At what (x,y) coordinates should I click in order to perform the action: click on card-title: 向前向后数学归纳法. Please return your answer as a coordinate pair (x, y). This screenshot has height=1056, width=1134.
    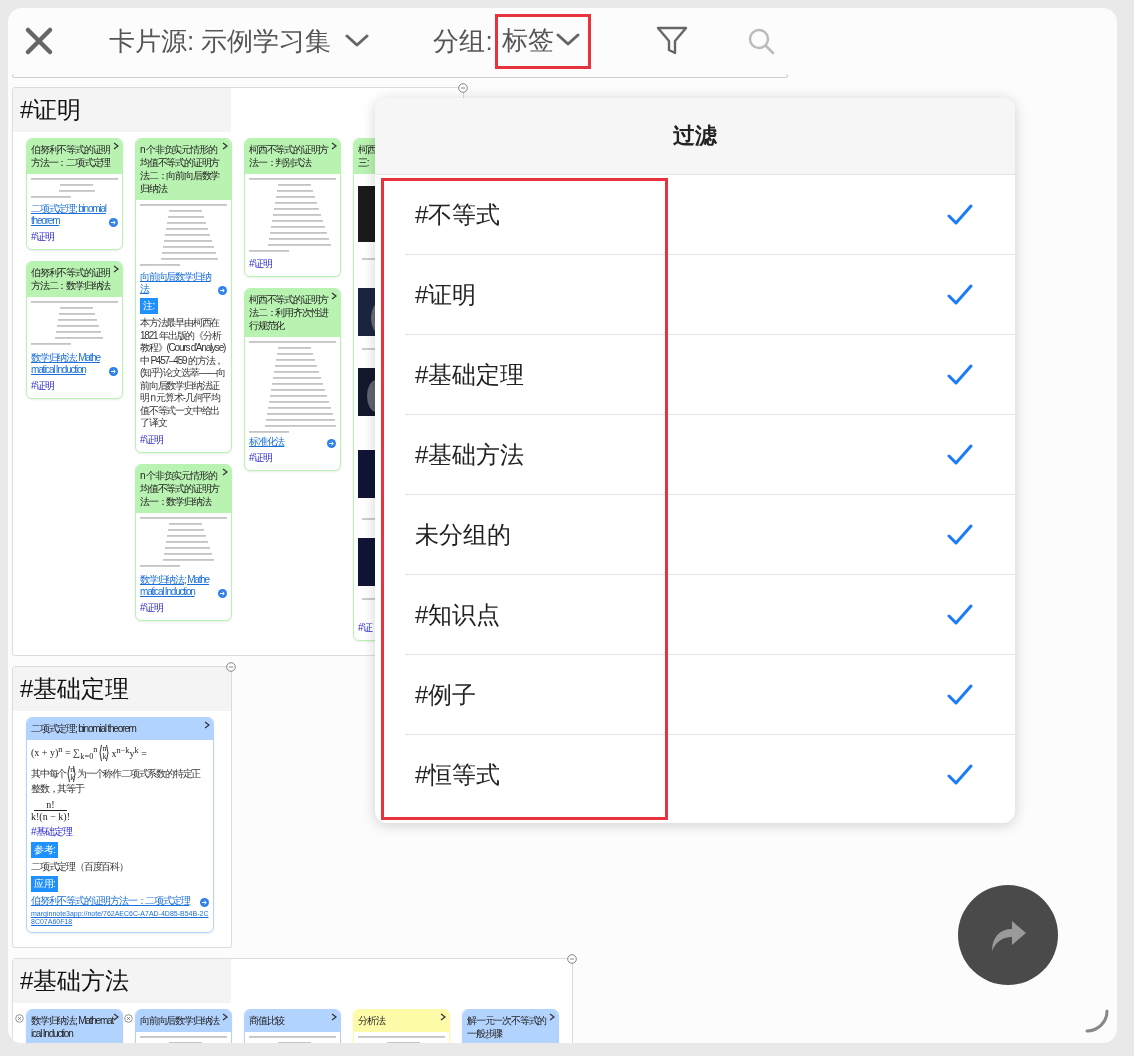
    Looking at the image, I should click on (183, 1020).